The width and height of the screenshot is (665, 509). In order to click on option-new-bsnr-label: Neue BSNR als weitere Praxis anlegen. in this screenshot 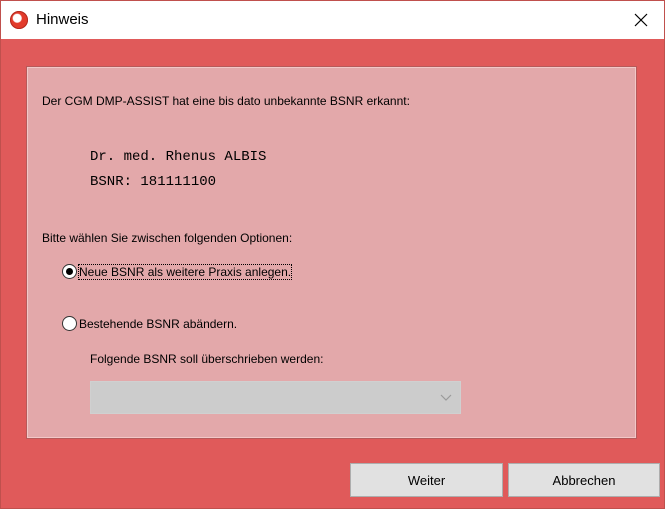, I will do `click(185, 271)`.